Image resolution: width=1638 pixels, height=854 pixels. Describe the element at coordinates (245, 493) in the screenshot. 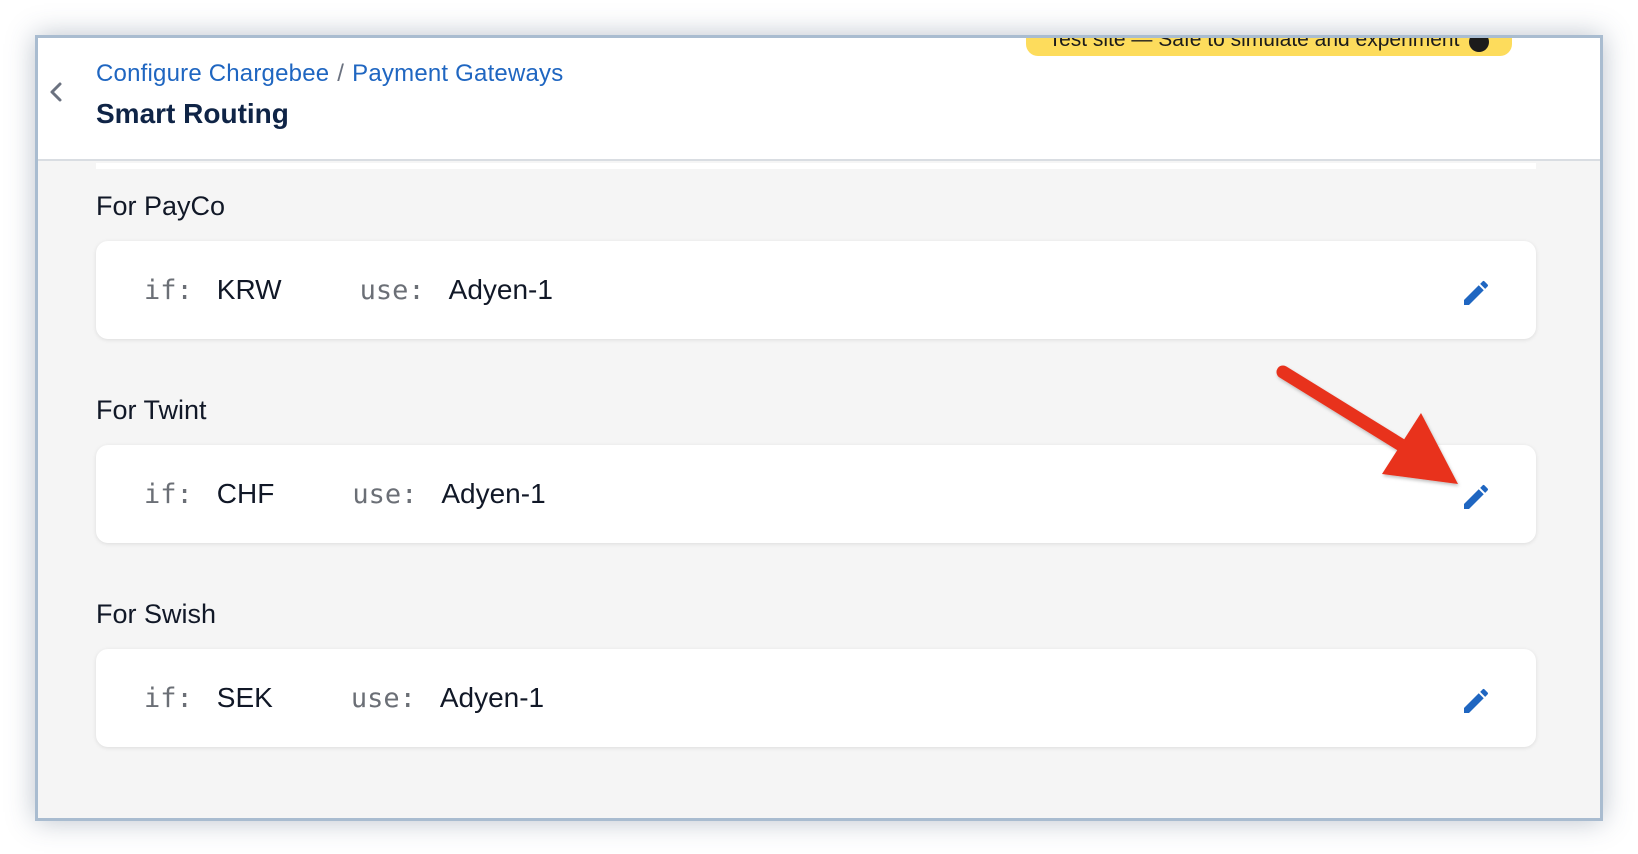

I see `currency-value: CHF` at that location.